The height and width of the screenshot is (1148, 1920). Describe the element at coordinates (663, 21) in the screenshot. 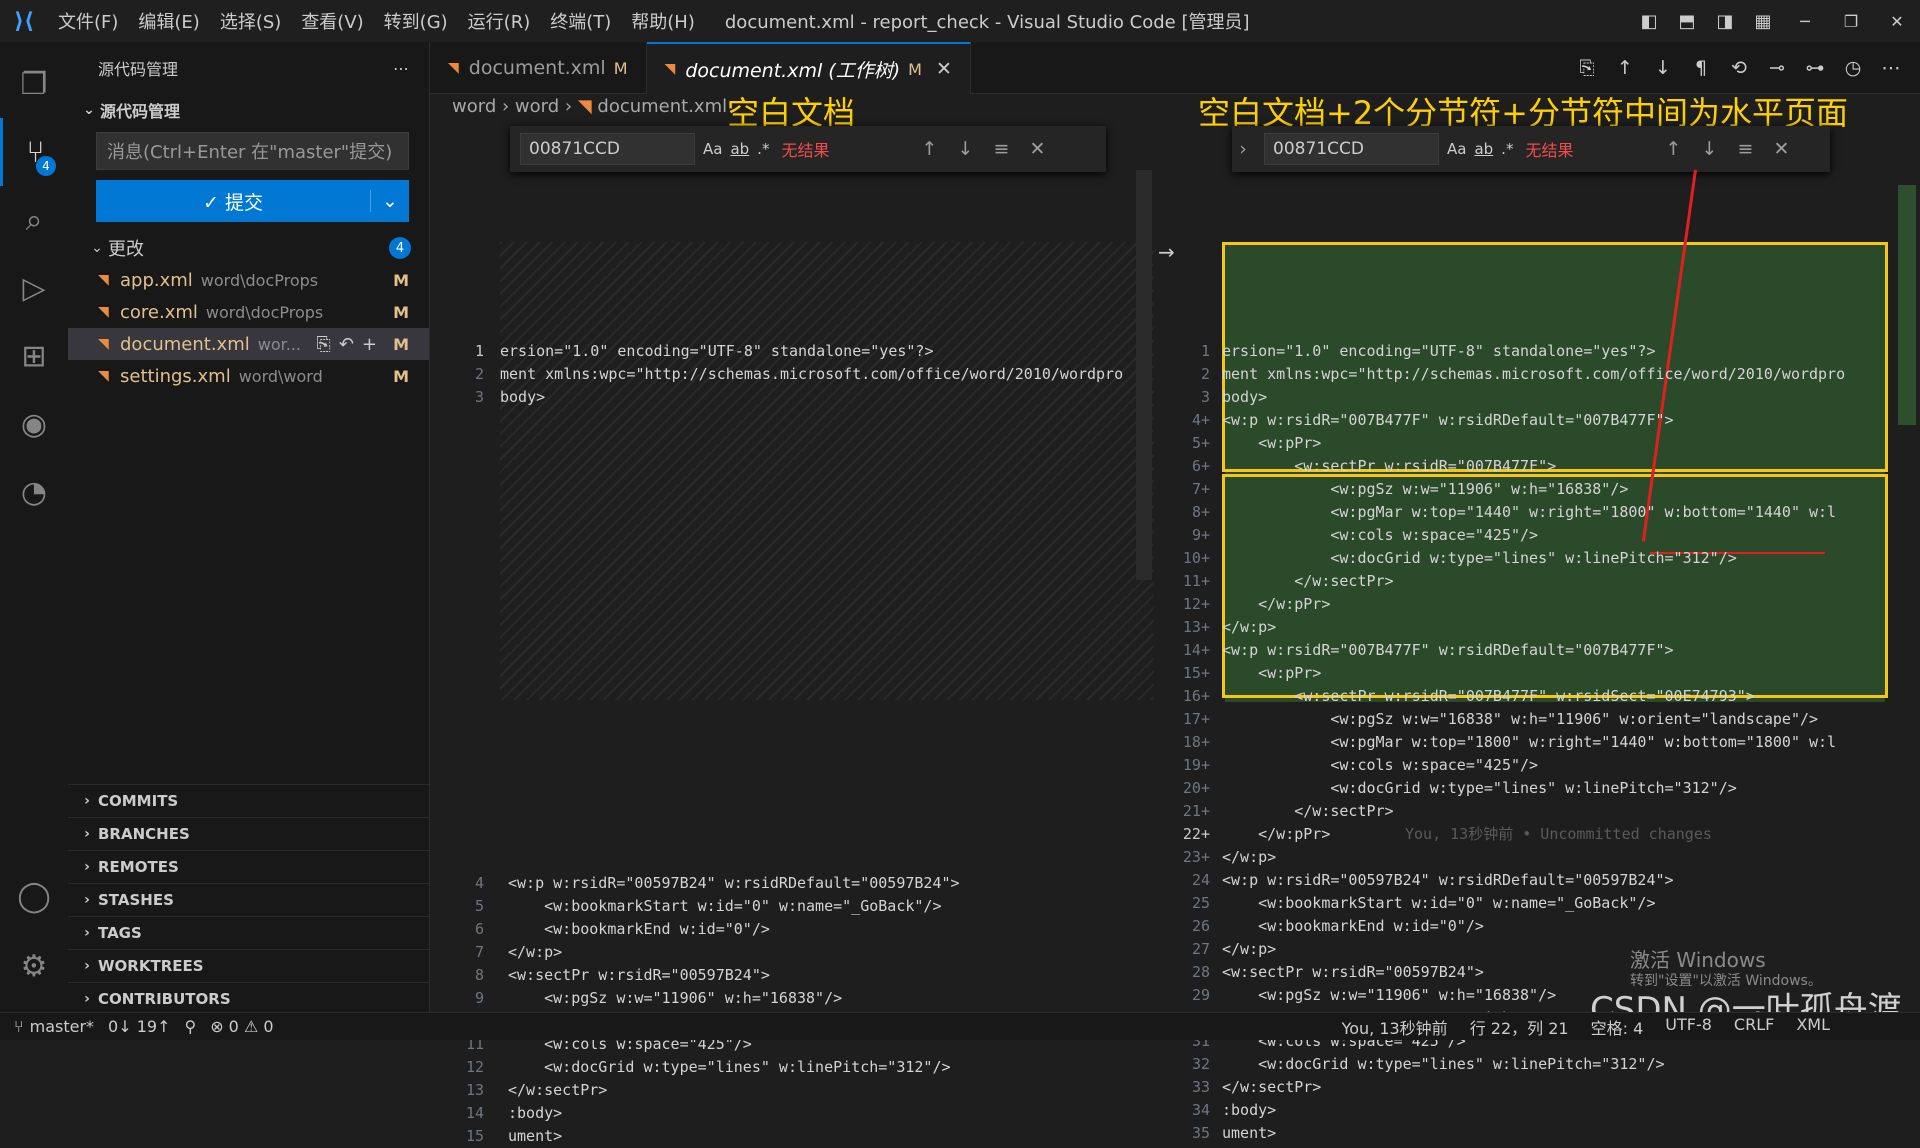

I see `menu-help: 帮助(H)` at that location.